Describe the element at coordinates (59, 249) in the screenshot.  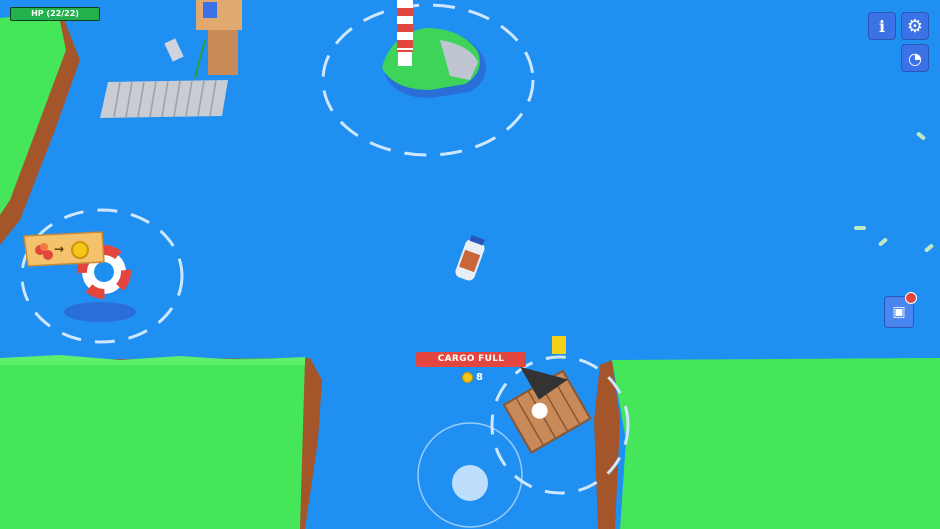
I see `trade-arrow: →` at that location.